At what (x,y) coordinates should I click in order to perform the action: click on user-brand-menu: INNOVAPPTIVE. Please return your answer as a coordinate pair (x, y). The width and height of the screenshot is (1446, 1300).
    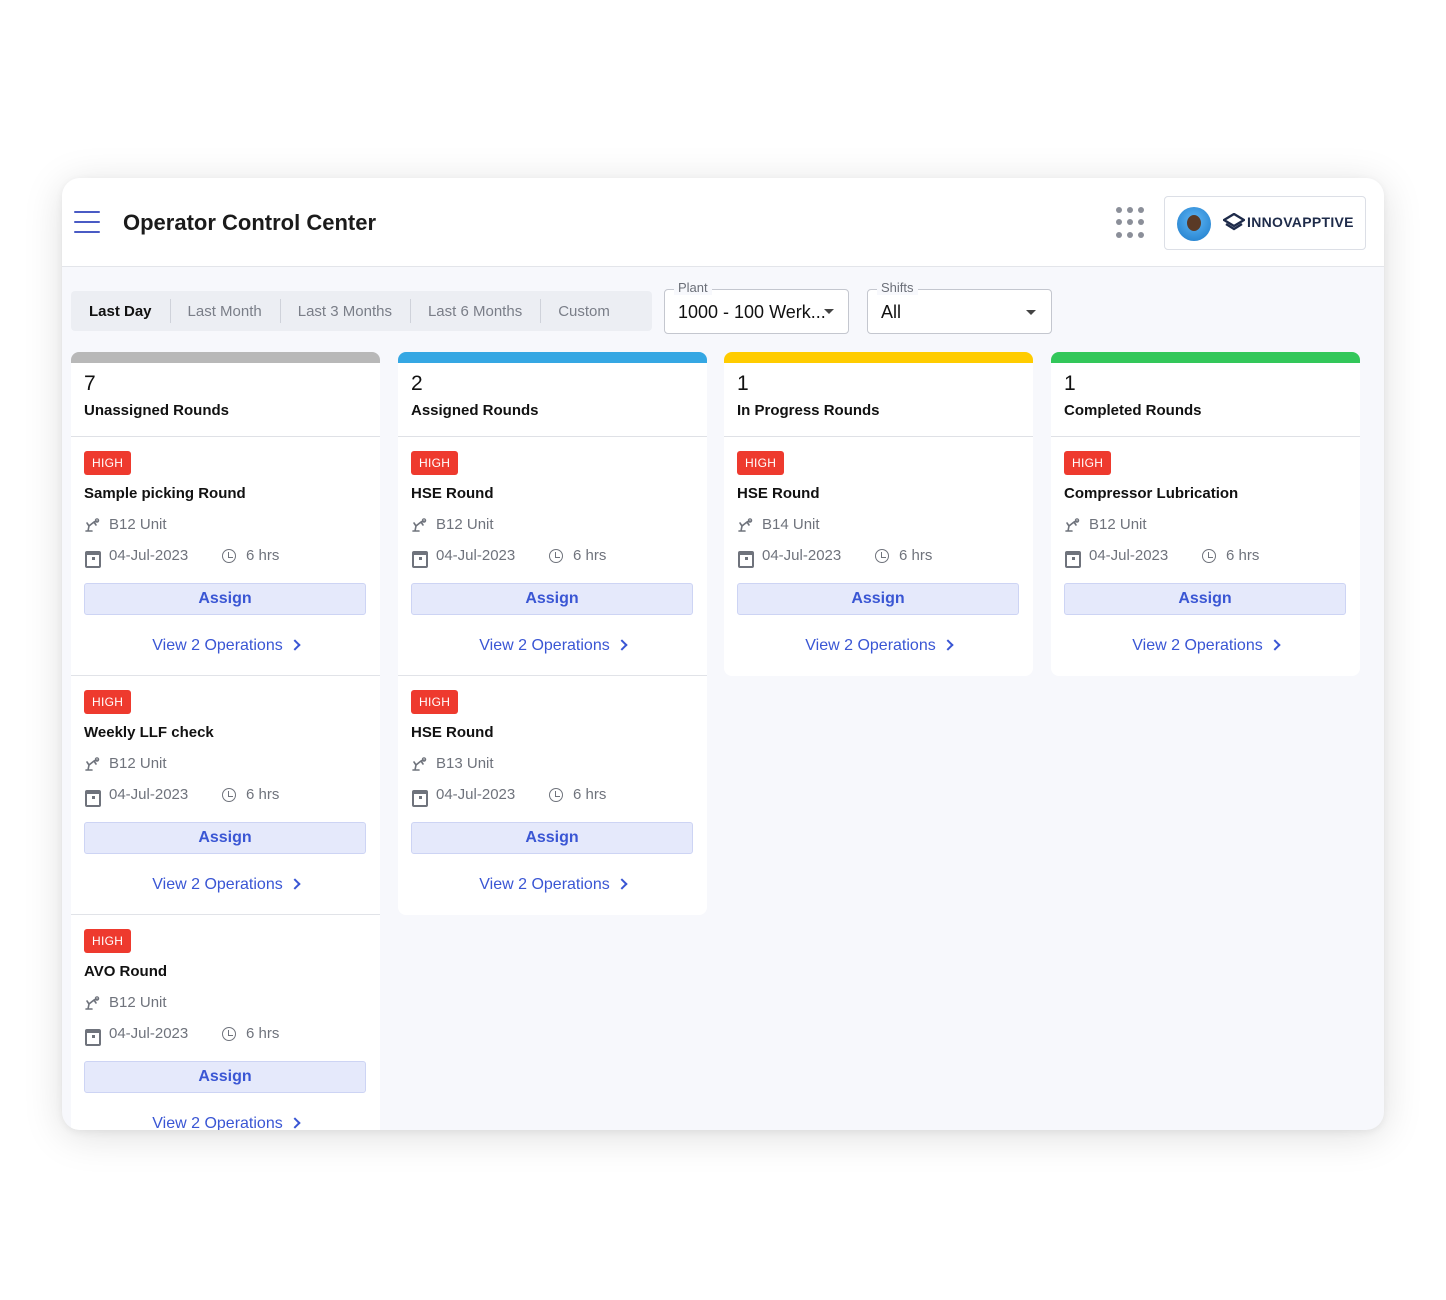
    Looking at the image, I should click on (1265, 223).